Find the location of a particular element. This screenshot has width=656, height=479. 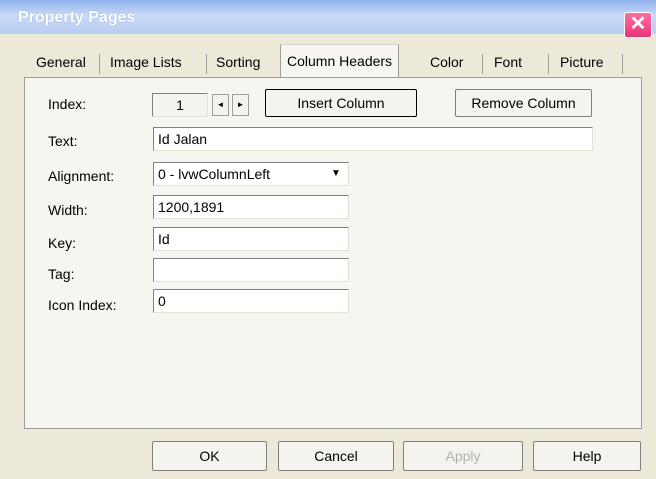

ok-label: OK is located at coordinates (209, 456).